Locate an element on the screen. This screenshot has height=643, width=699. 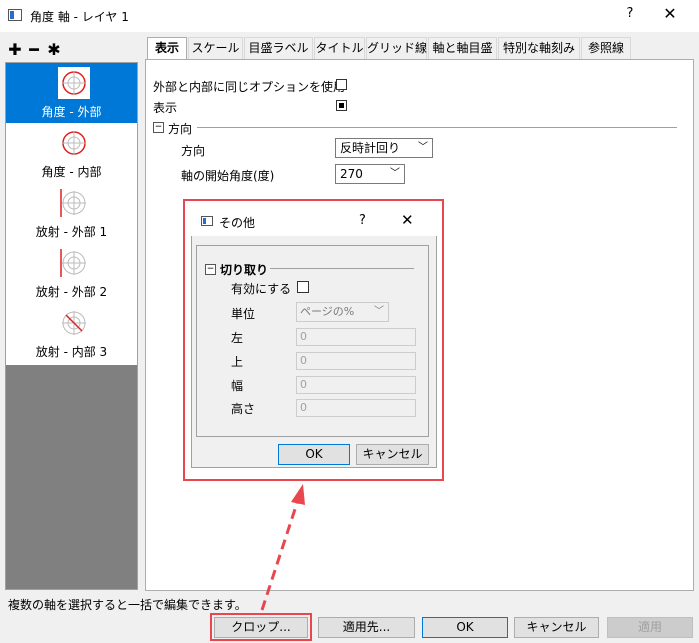
status-text: 複数の軸を選択すると一括で編集できます。 is located at coordinates (127, 605).